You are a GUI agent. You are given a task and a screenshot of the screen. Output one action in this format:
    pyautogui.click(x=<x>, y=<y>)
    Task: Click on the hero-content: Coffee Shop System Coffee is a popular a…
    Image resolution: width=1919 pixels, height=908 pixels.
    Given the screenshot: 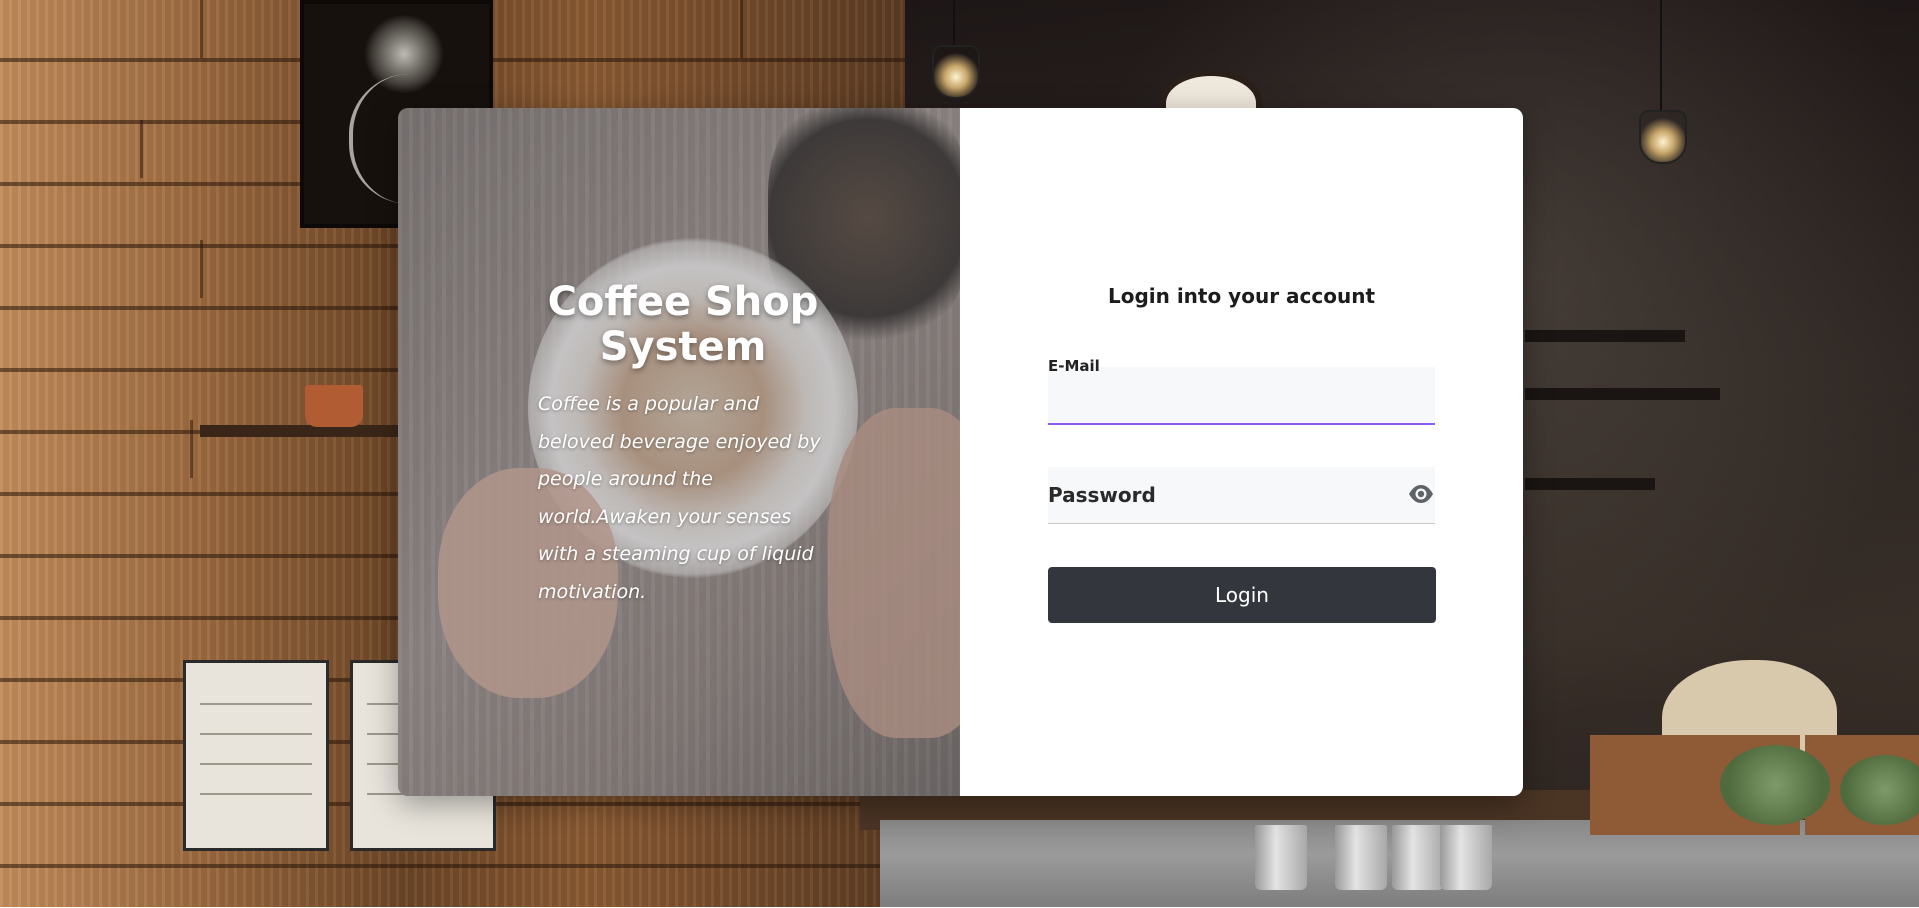 What is the action you would take?
    pyautogui.click(x=683, y=445)
    